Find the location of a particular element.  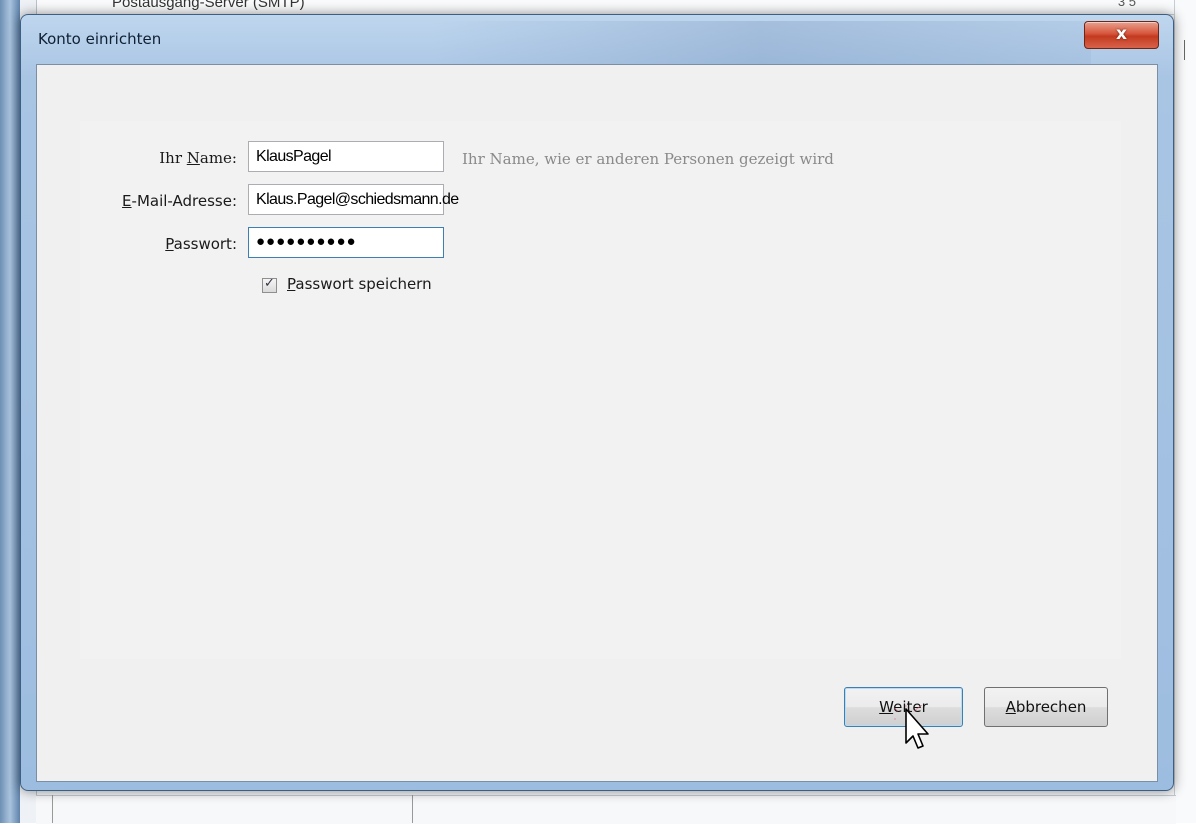

name-value: KlausPagel is located at coordinates (294, 156).